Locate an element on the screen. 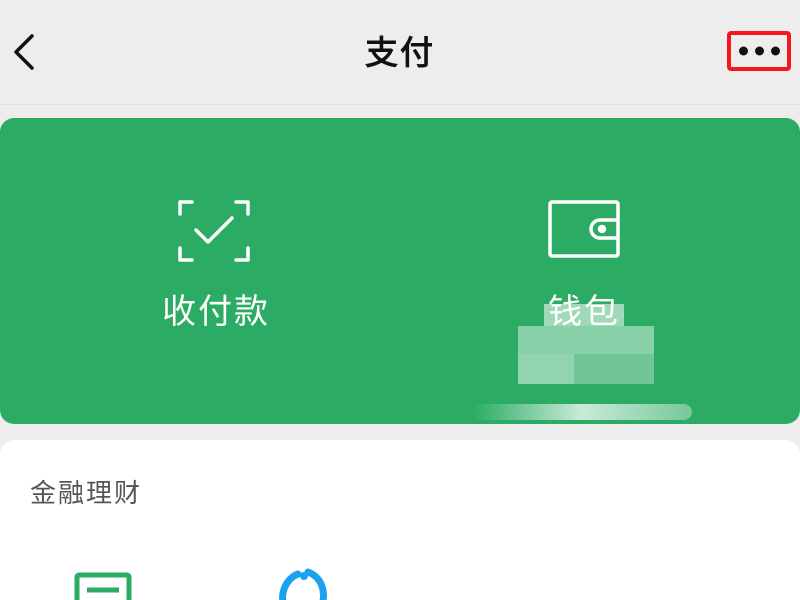 This screenshot has height=600, width=800. finance-section-title: 金融理财 is located at coordinates (86, 494).